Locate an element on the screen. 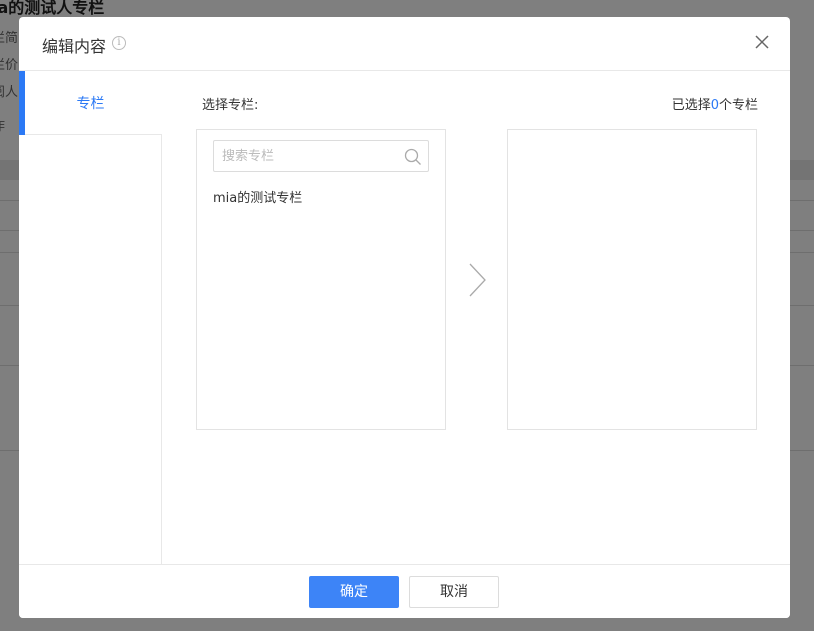  search-icon is located at coordinates (413, 157).